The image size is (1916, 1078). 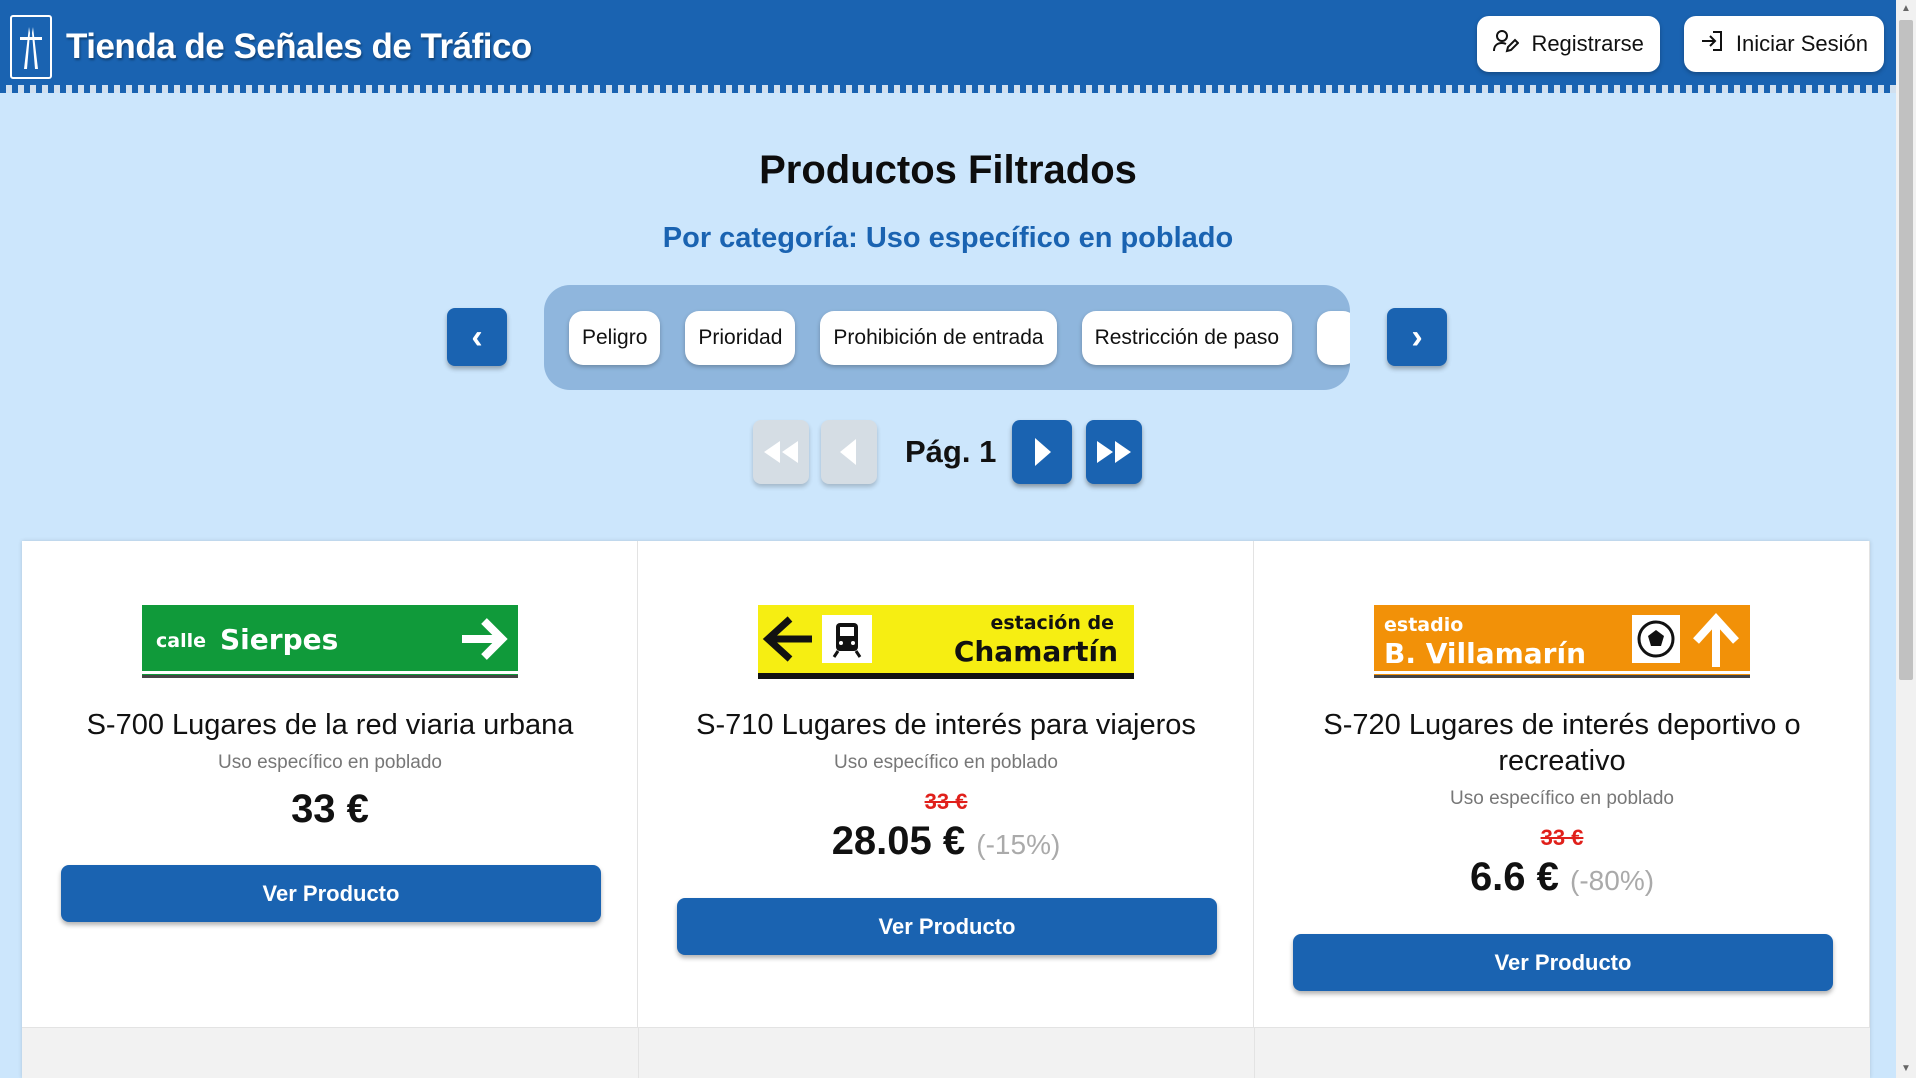 What do you see at coordinates (1612, 880) in the screenshot?
I see `product-discount: (-80%)` at bounding box center [1612, 880].